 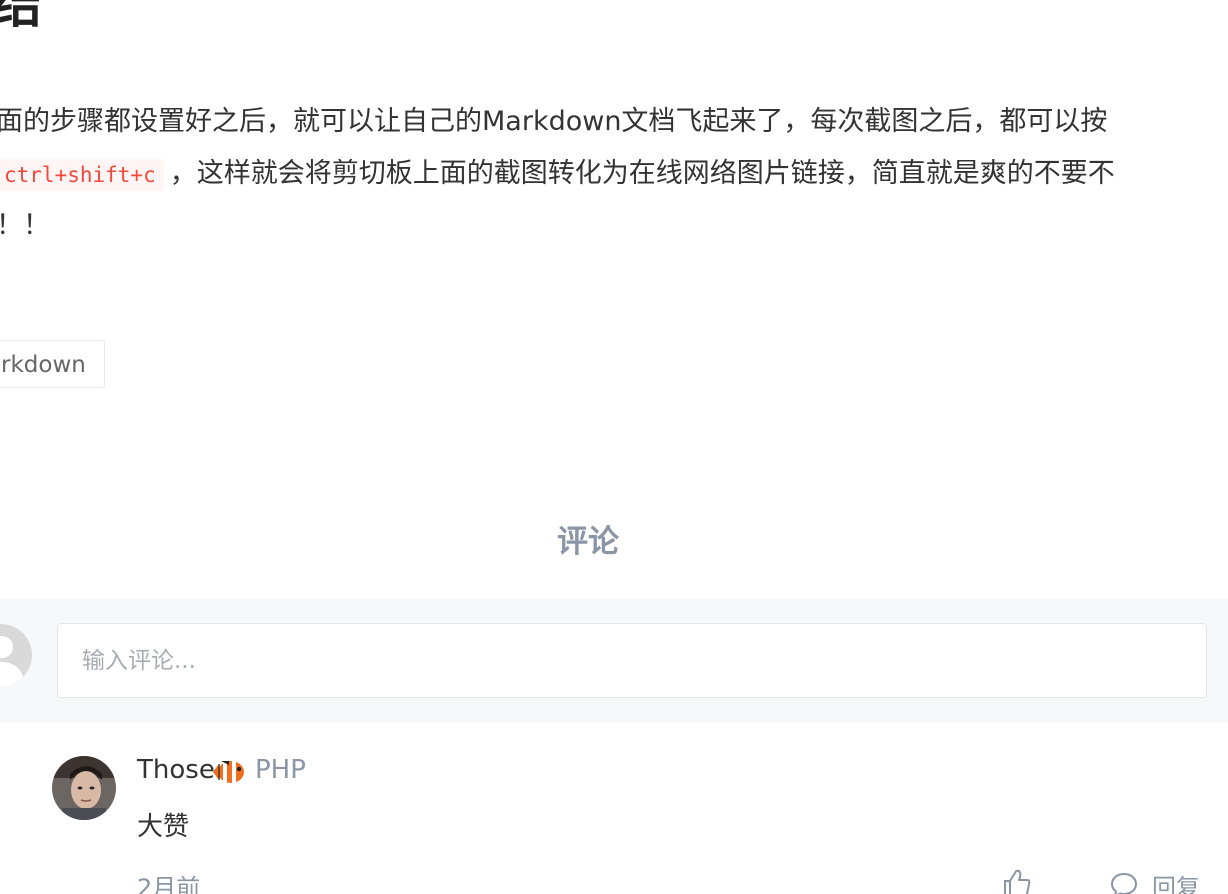 What do you see at coordinates (25, 225) in the screenshot?
I see `paragraph-line-3: ！！` at bounding box center [25, 225].